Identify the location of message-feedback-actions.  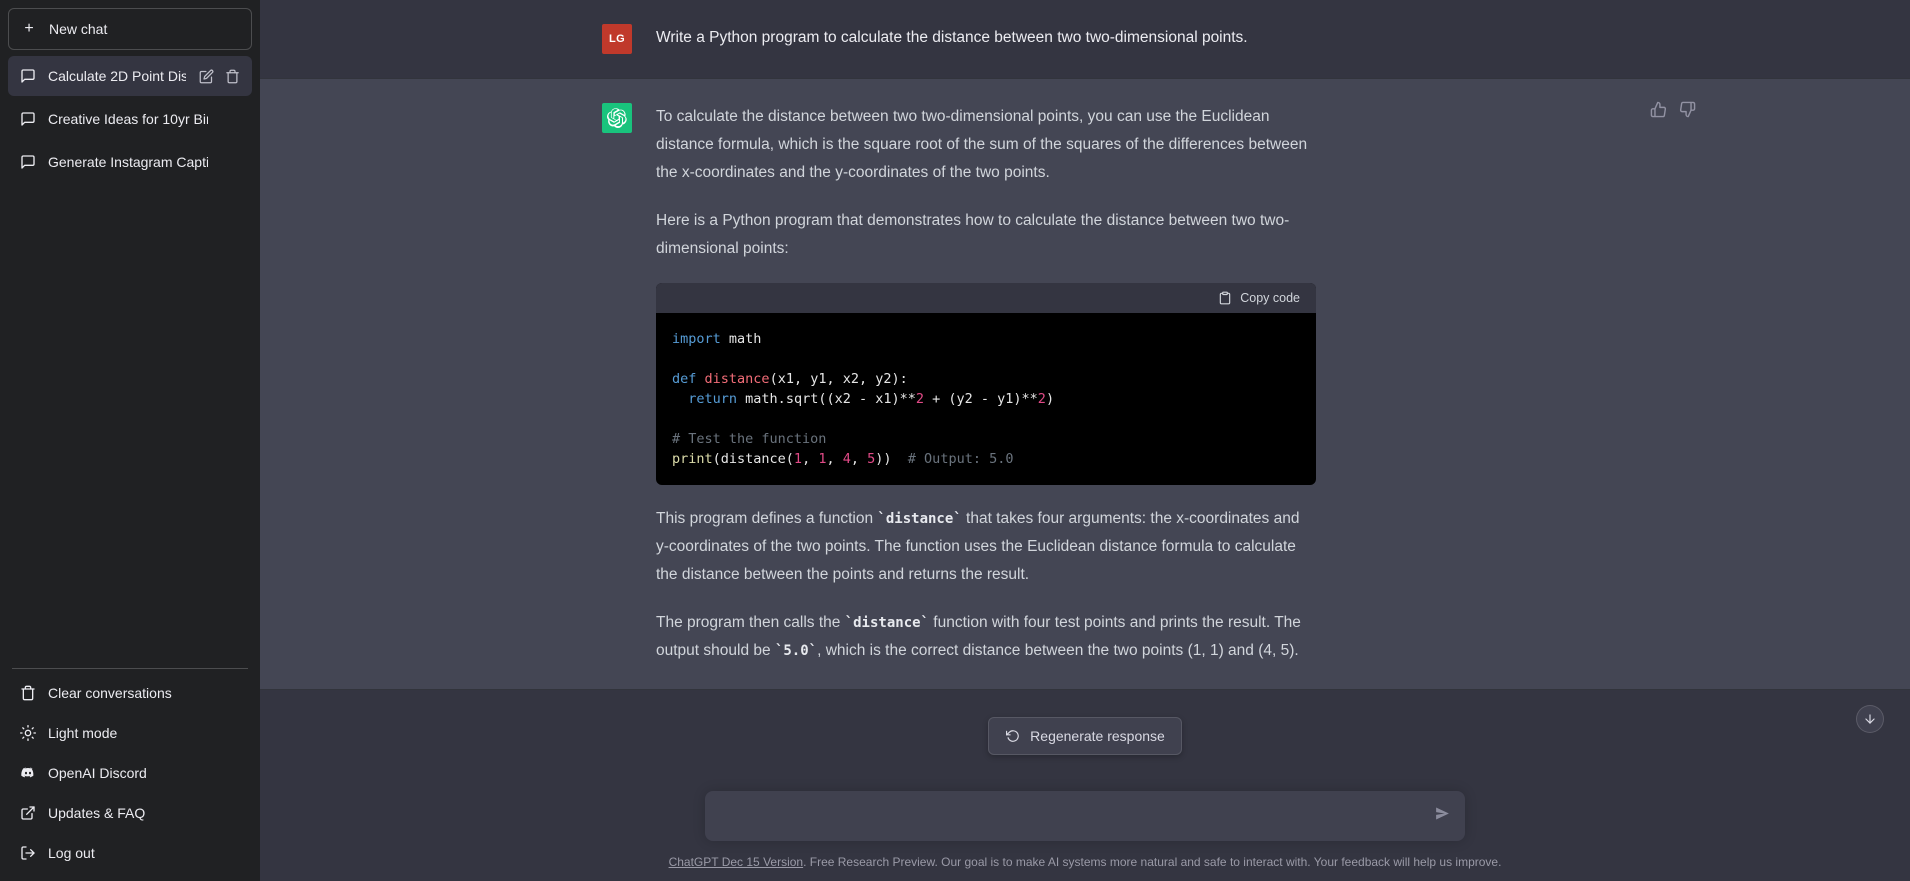
(1673, 112).